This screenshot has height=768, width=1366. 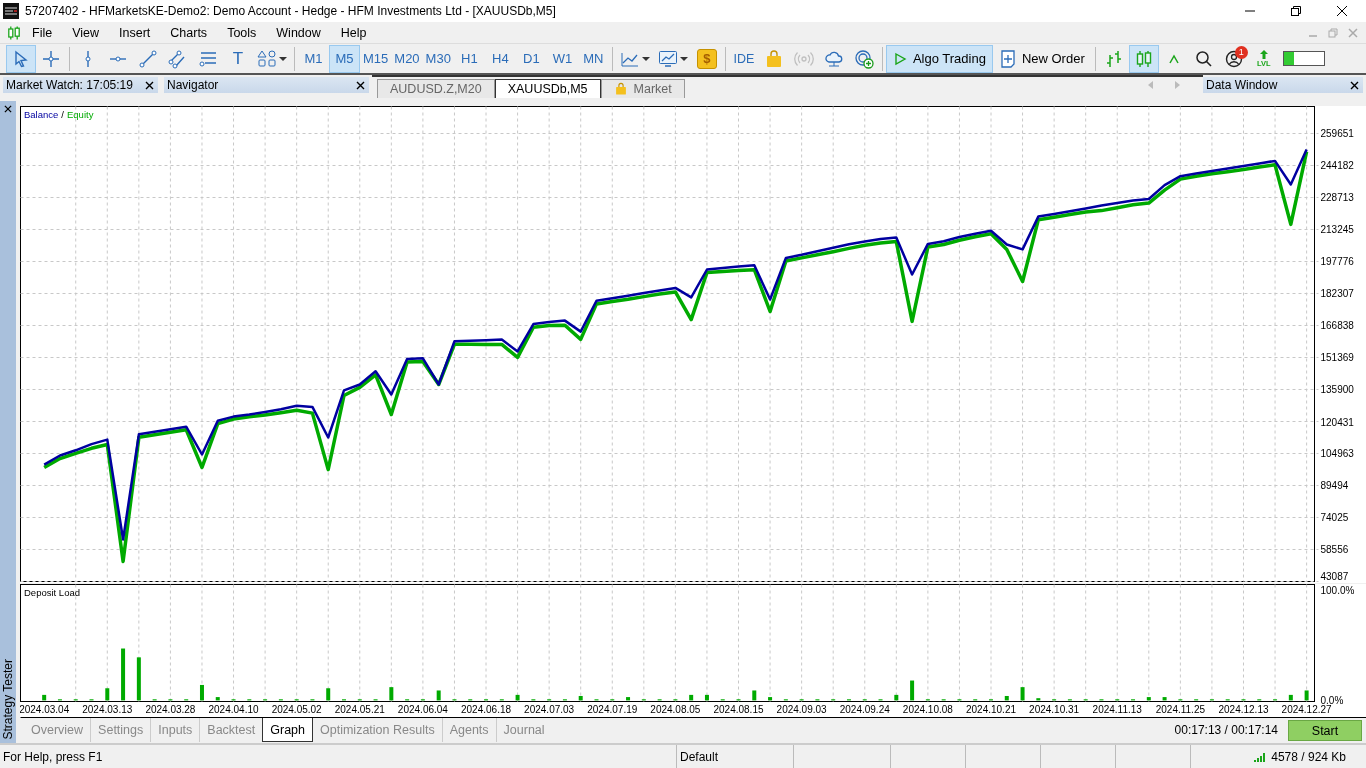 I want to click on timeframe-button: M30, so click(x=438, y=58).